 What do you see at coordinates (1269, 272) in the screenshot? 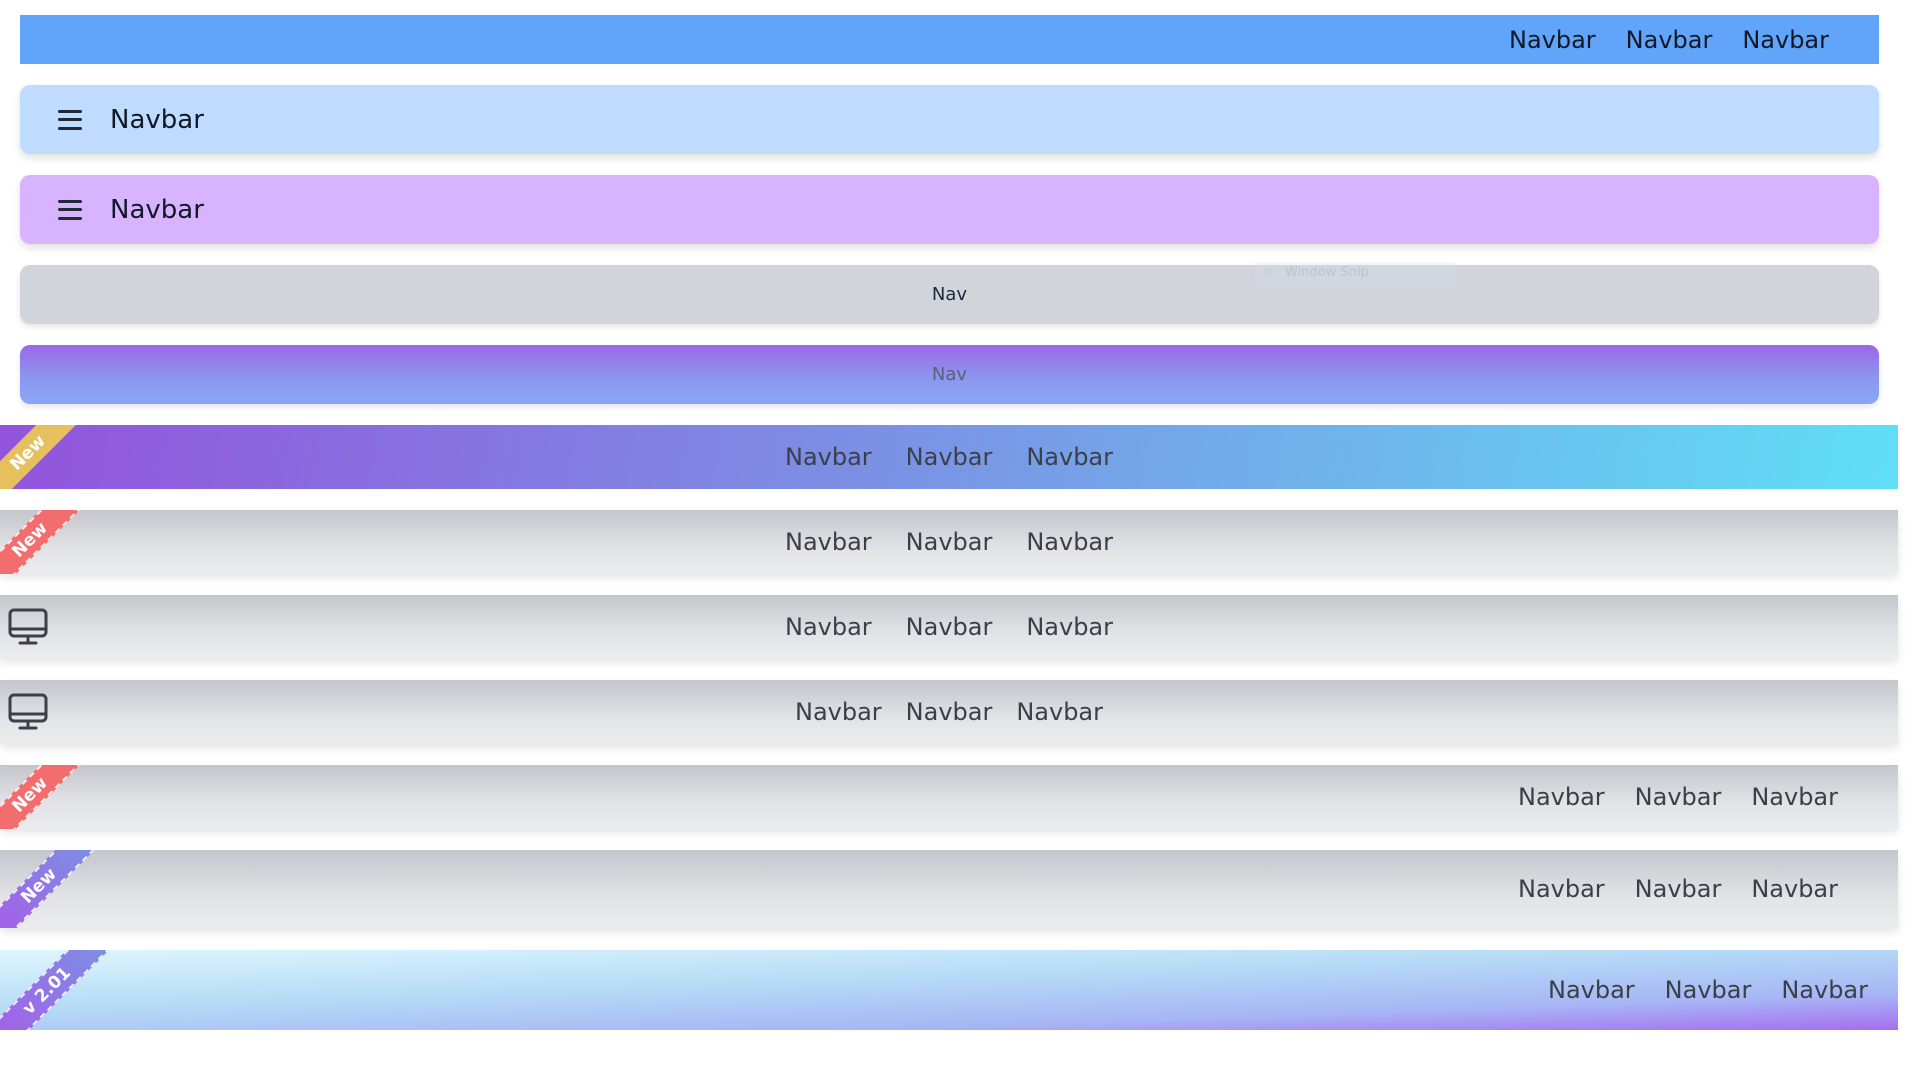
I see `snip-icon` at bounding box center [1269, 272].